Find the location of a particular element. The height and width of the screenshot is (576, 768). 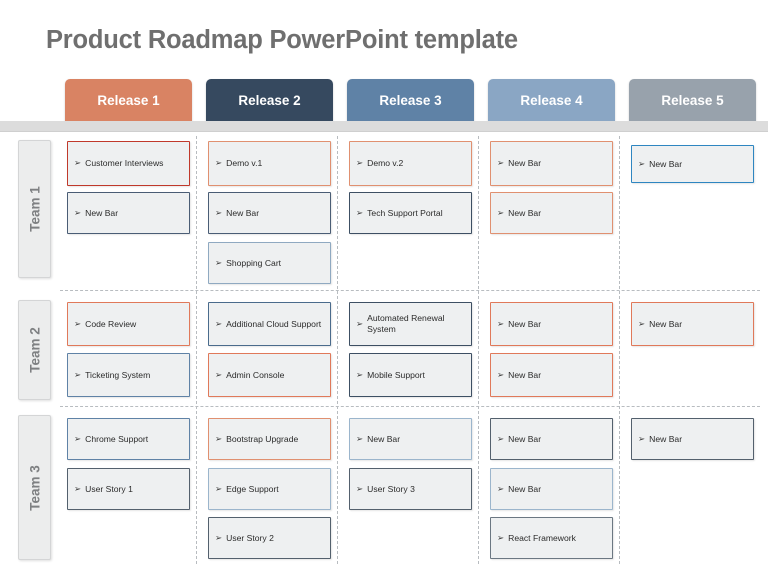

task-bar-label: Additional Cloud Support is located at coordinates (274, 323).